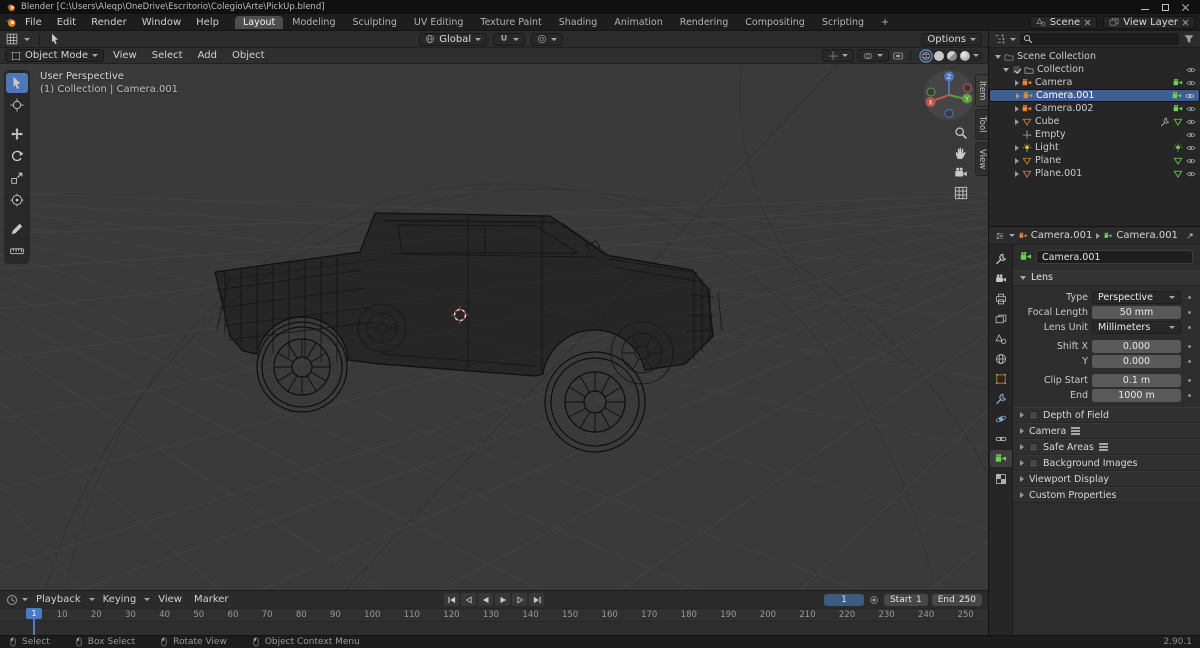 This screenshot has height=648, width=1200. What do you see at coordinates (1094, 134) in the screenshot?
I see `outliner-row-empty: Empty` at bounding box center [1094, 134].